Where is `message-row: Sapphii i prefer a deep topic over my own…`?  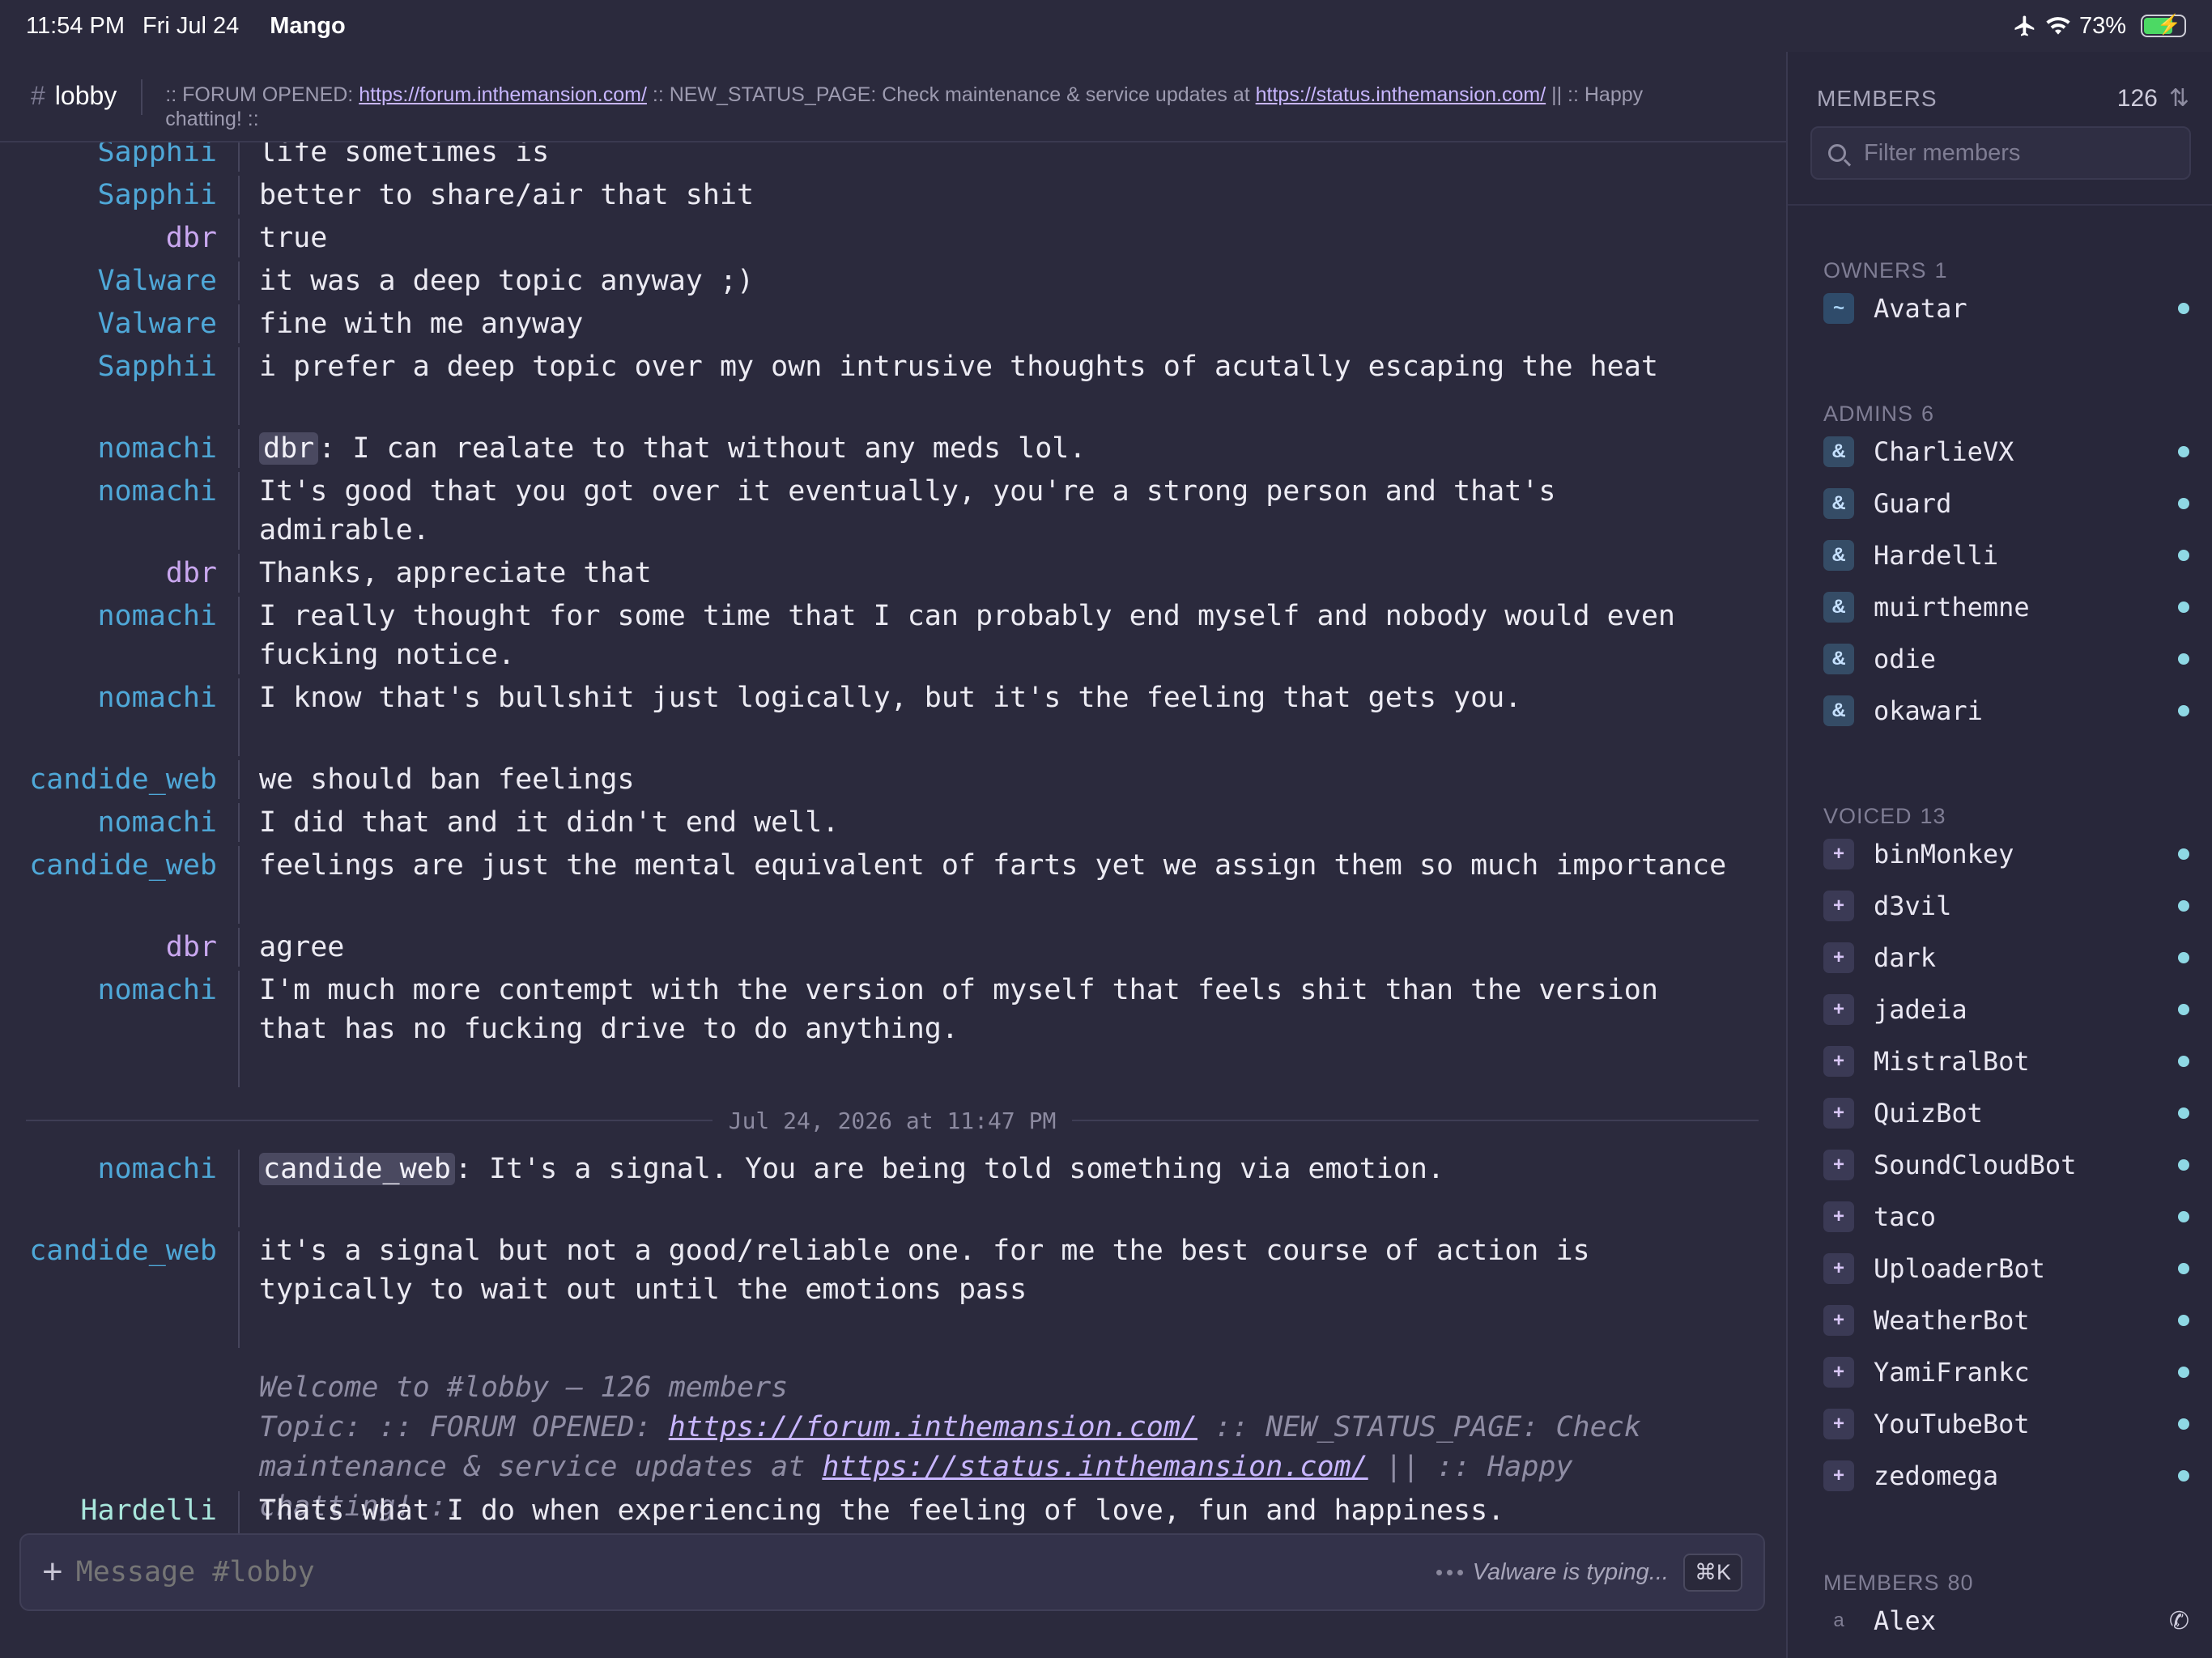
message-row: Sapphii i prefer a deep topic over my own… is located at coordinates (893, 386).